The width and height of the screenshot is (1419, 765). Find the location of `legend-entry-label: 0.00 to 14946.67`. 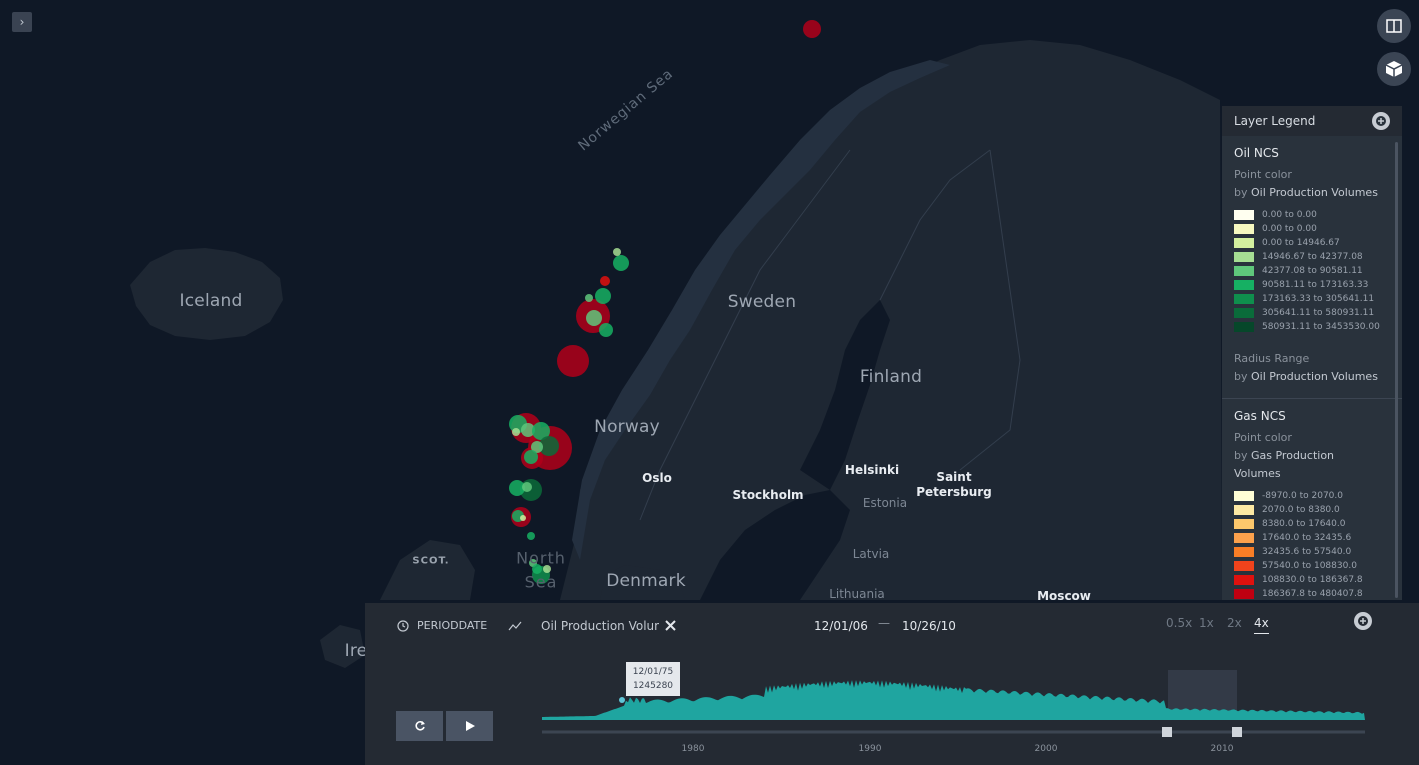

legend-entry-label: 0.00 to 14946.67 is located at coordinates (1301, 243).